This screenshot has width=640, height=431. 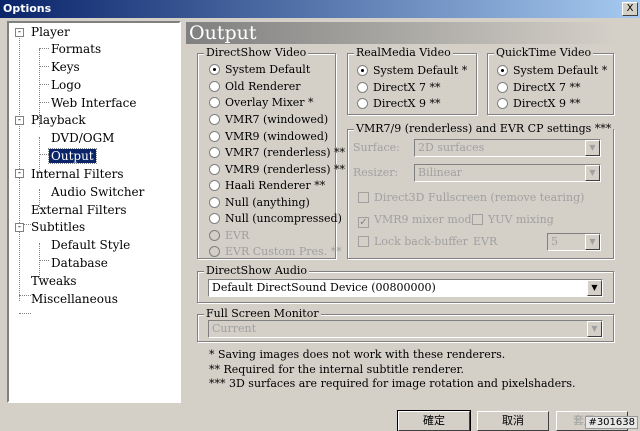 What do you see at coordinates (275, 219) in the screenshot?
I see `radio-null-uncompressed: Null (uncompressed)` at bounding box center [275, 219].